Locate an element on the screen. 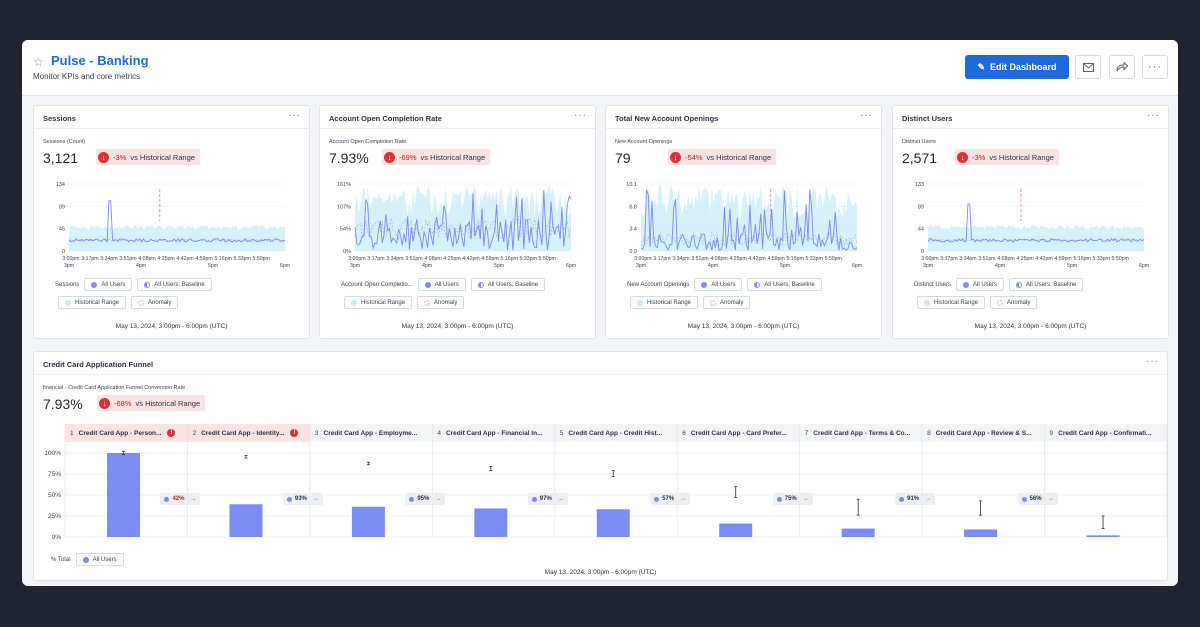 This screenshot has width=1200, height=627. conversion-chip: 93% → is located at coordinates (302, 499).